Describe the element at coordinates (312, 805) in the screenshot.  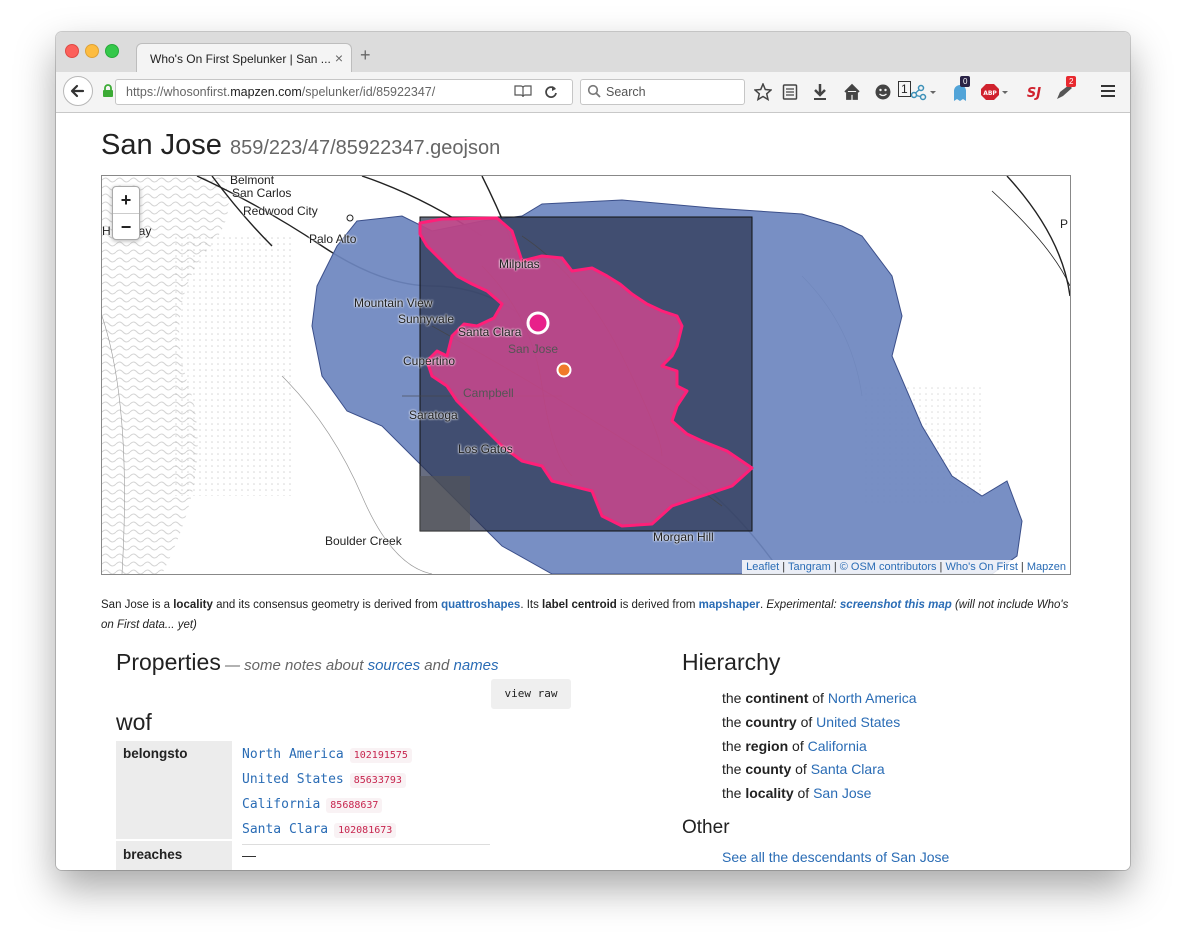
I see `belongsto-item: California 85688637` at that location.